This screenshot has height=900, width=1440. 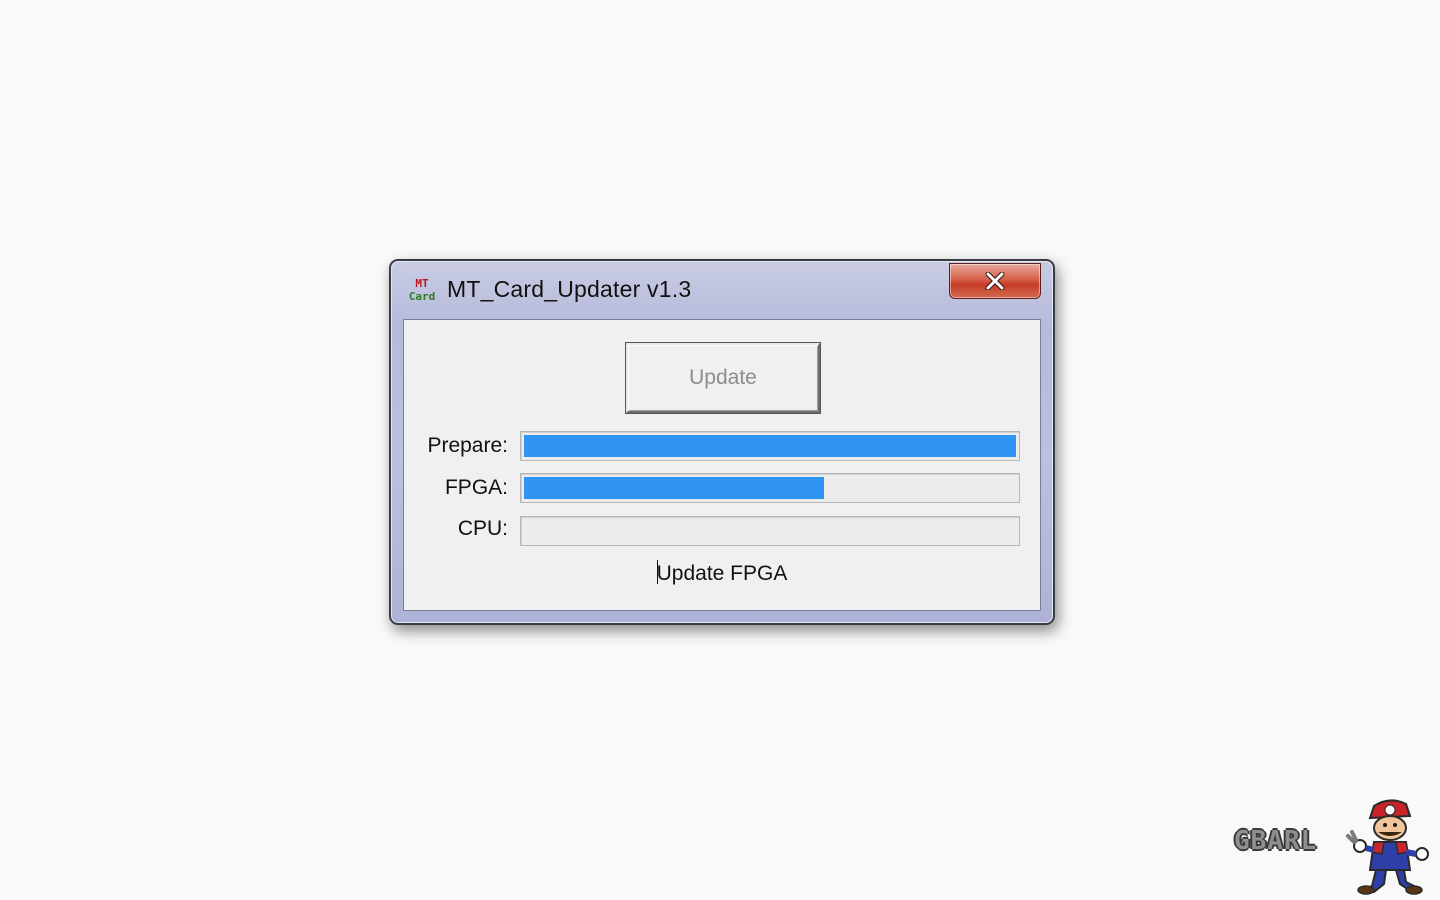 I want to click on prepare-progress-bar, so click(x=770, y=446).